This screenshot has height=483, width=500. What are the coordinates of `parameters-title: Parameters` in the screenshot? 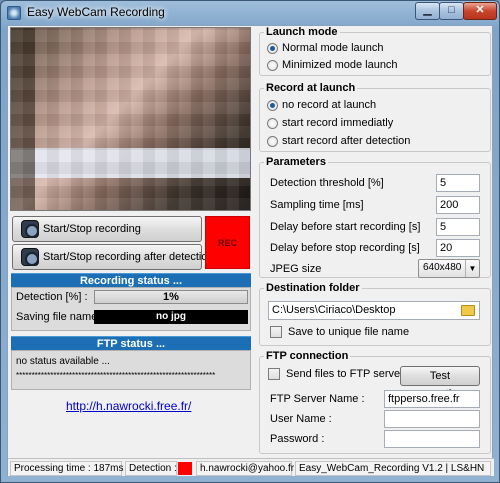 It's located at (296, 162).